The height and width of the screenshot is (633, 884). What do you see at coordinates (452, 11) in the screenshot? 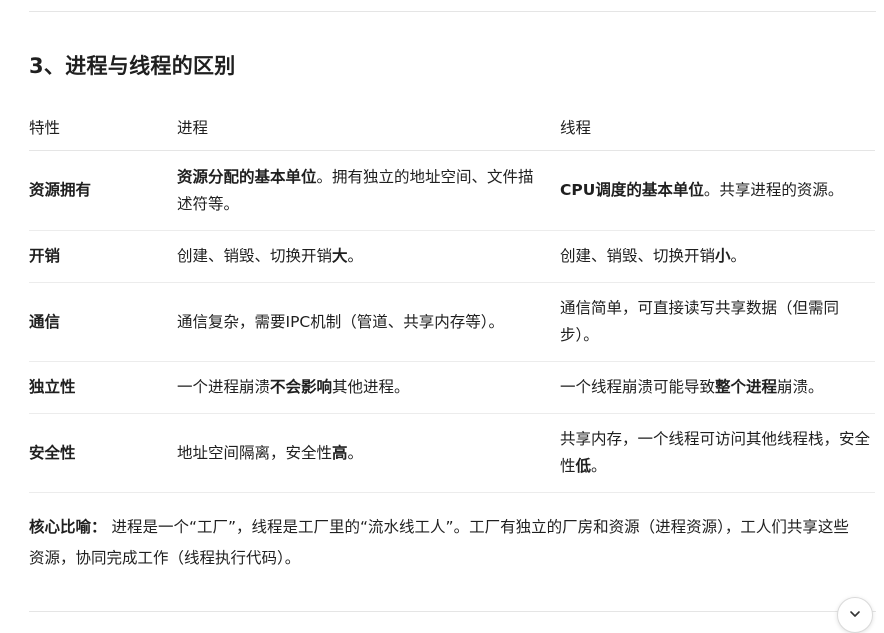
I see `top-divider` at bounding box center [452, 11].